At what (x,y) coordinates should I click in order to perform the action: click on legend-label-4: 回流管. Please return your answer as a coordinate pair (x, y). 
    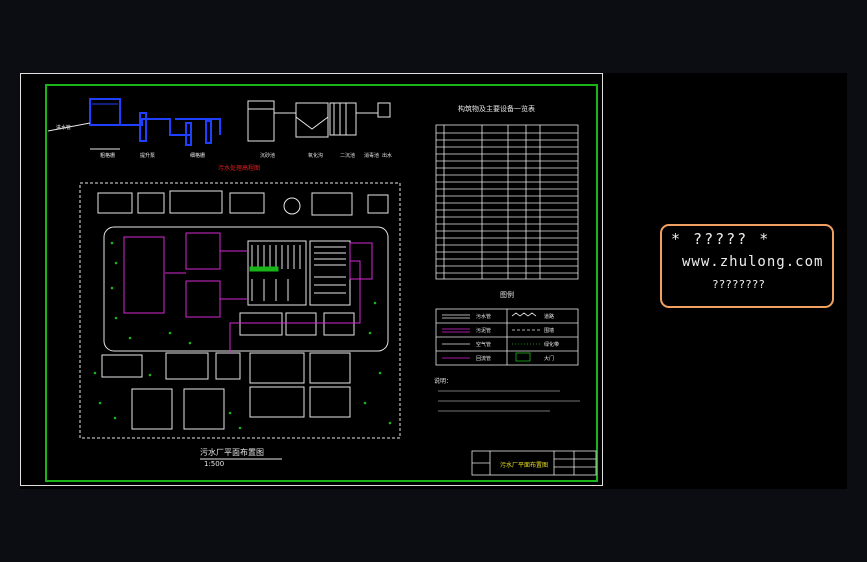
    Looking at the image, I should click on (483, 358).